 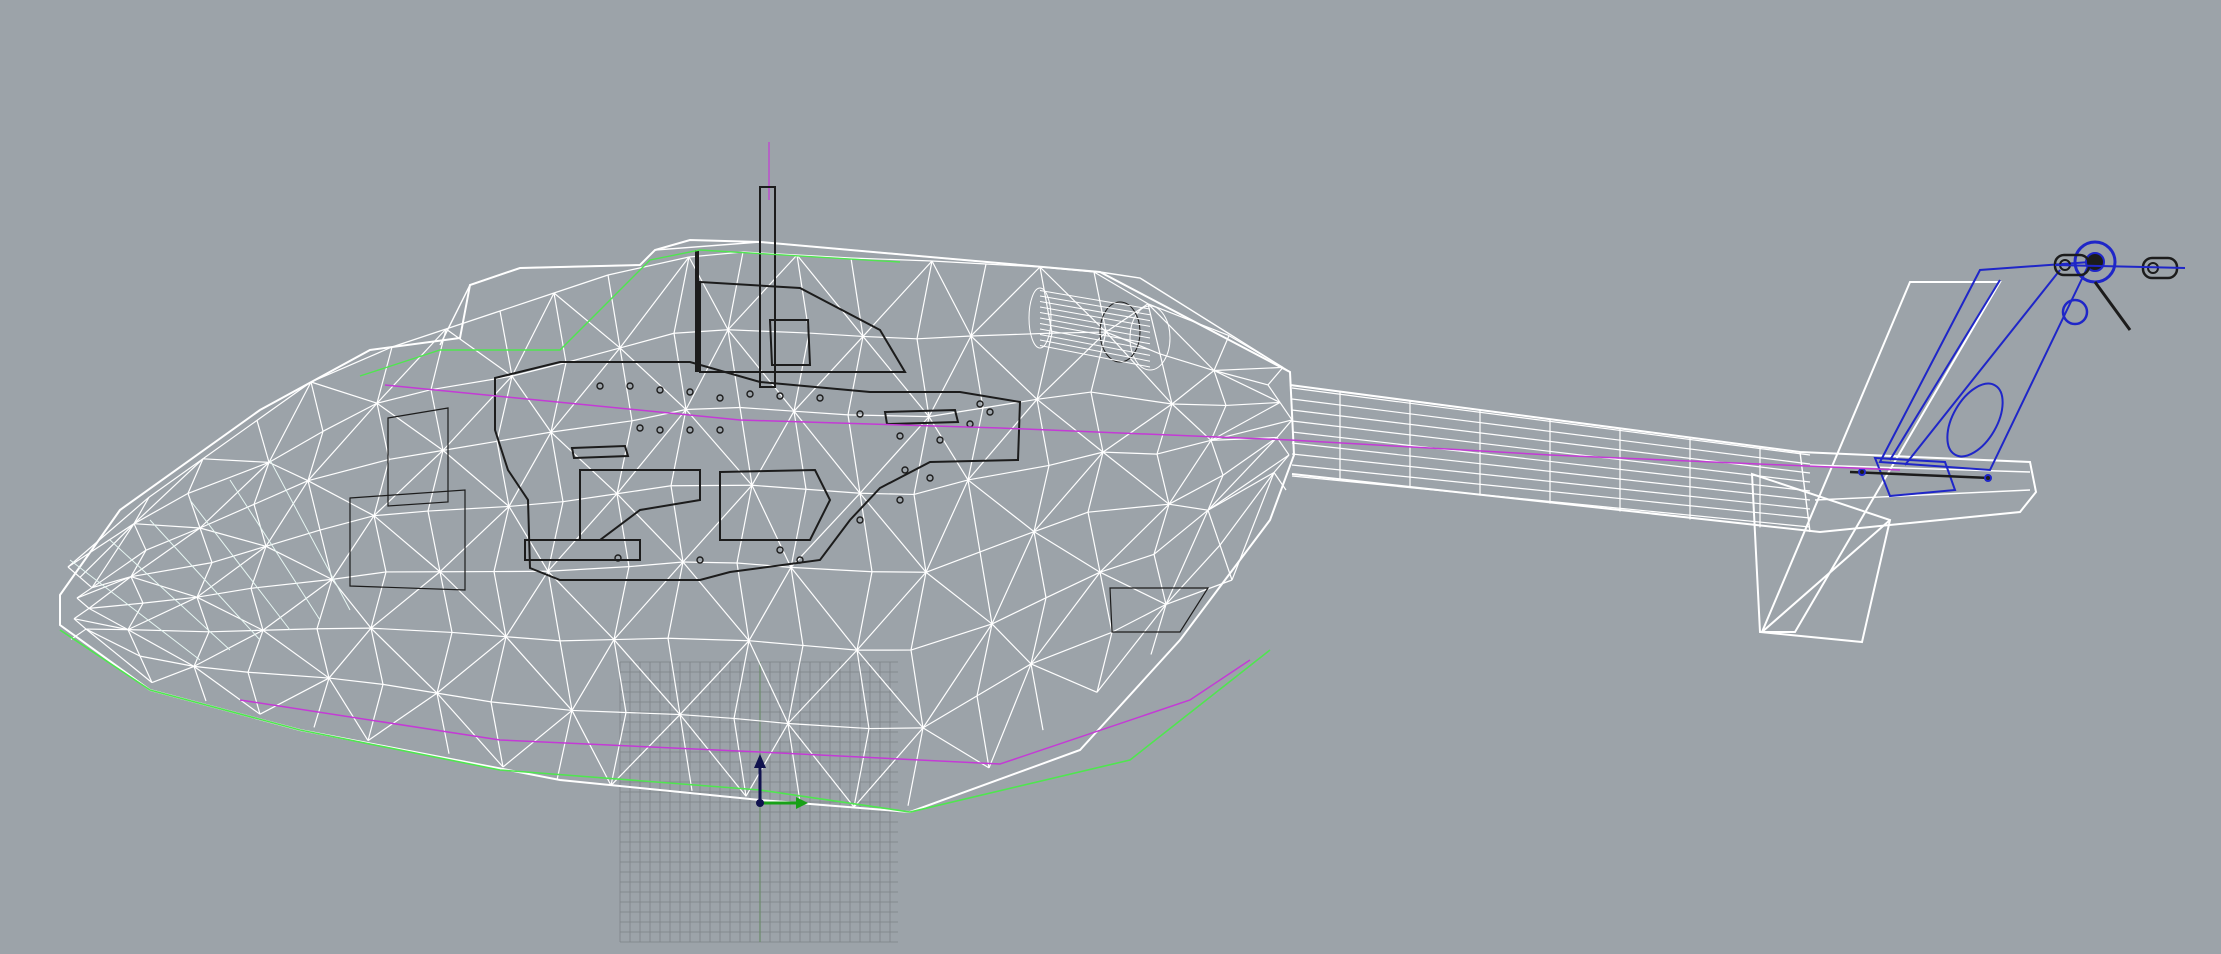 I want to click on tail-boom, so click(x=1663, y=459).